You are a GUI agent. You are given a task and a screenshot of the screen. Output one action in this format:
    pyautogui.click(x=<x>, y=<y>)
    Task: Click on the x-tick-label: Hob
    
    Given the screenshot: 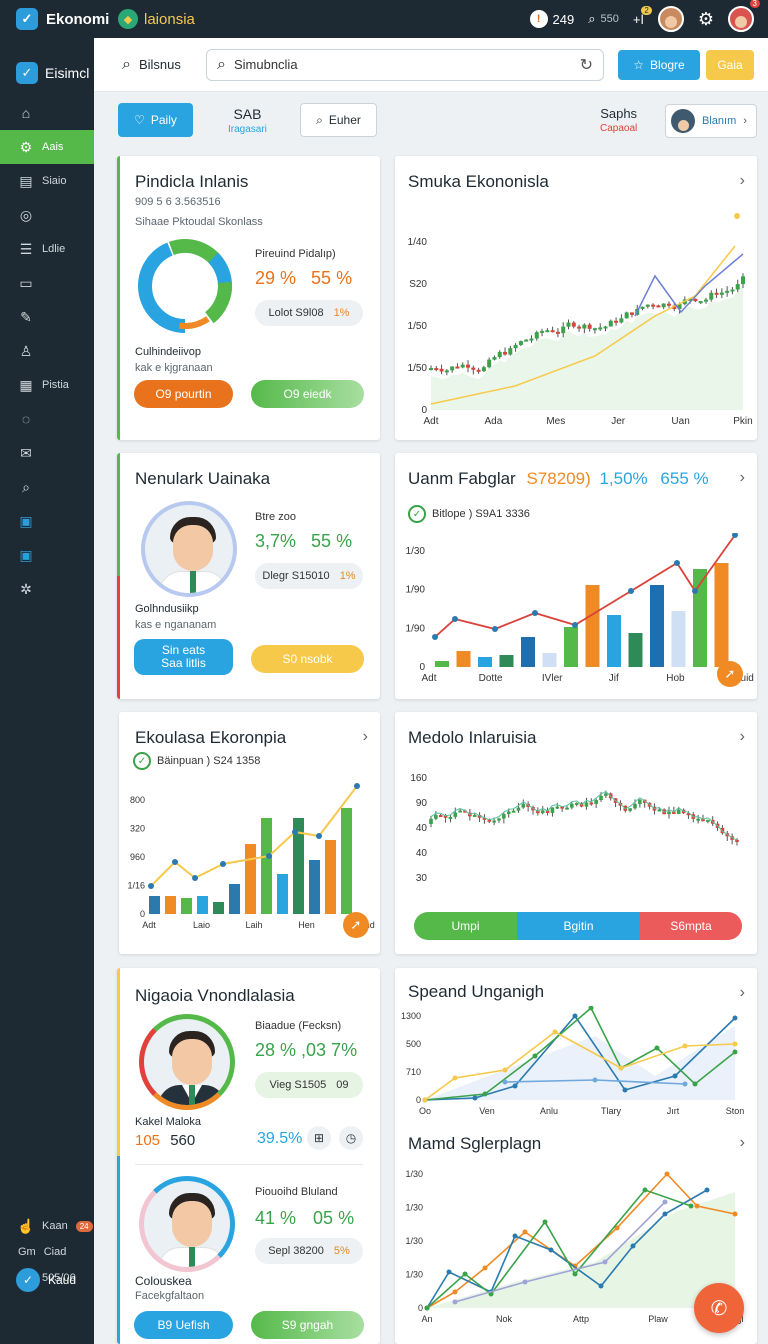 What is the action you would take?
    pyautogui.click(x=675, y=678)
    